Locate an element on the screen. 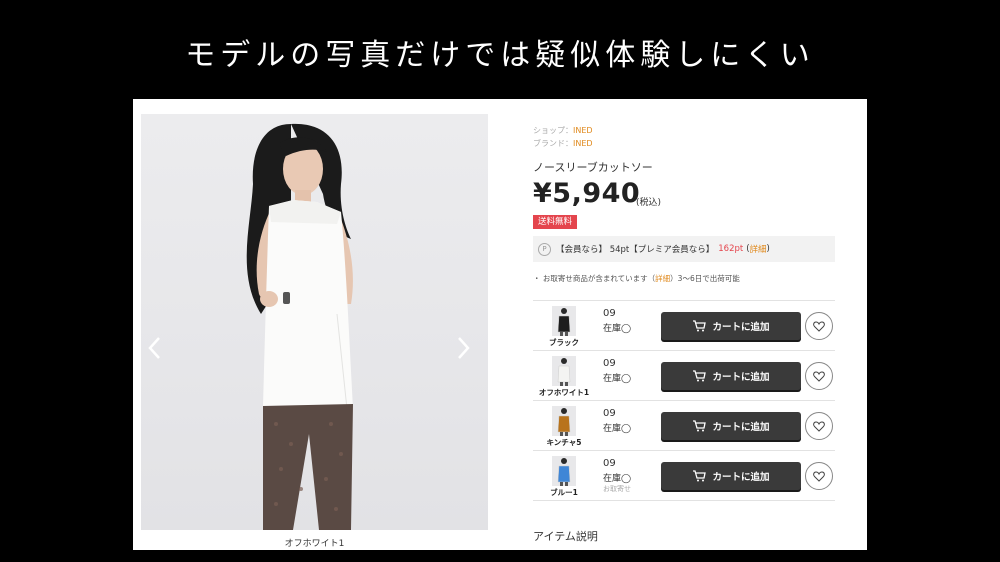 Image resolution: width=1000 pixels, height=562 pixels. points-box: P 【会員なら】 54pt【プレミア会員なら】 162pt (詳細) is located at coordinates (684, 249).